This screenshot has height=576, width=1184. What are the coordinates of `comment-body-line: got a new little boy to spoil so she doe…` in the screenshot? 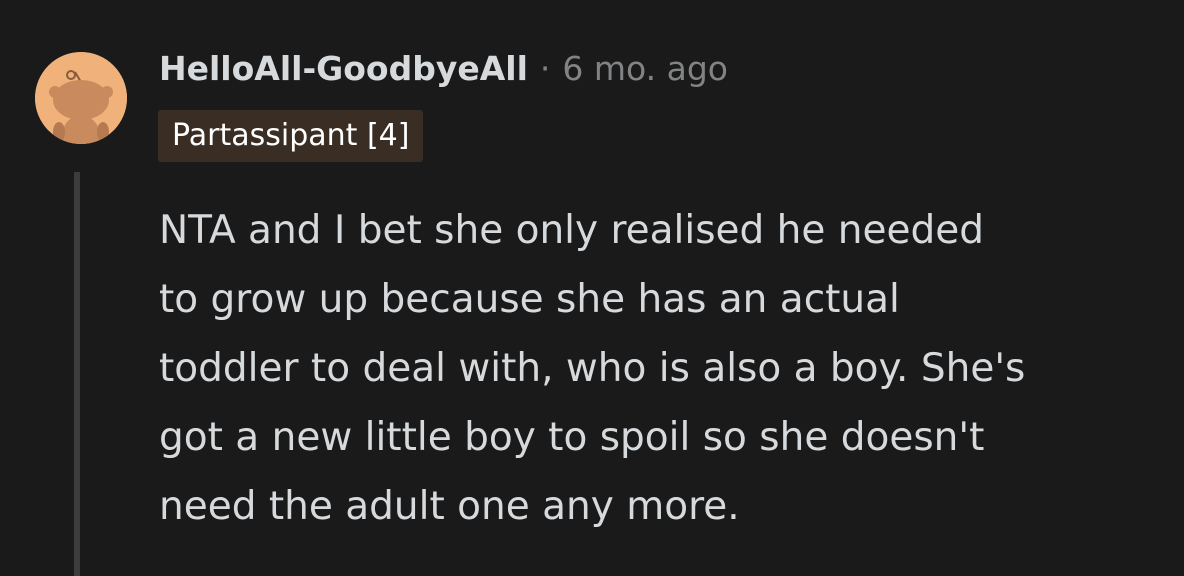 It's located at (572, 437).